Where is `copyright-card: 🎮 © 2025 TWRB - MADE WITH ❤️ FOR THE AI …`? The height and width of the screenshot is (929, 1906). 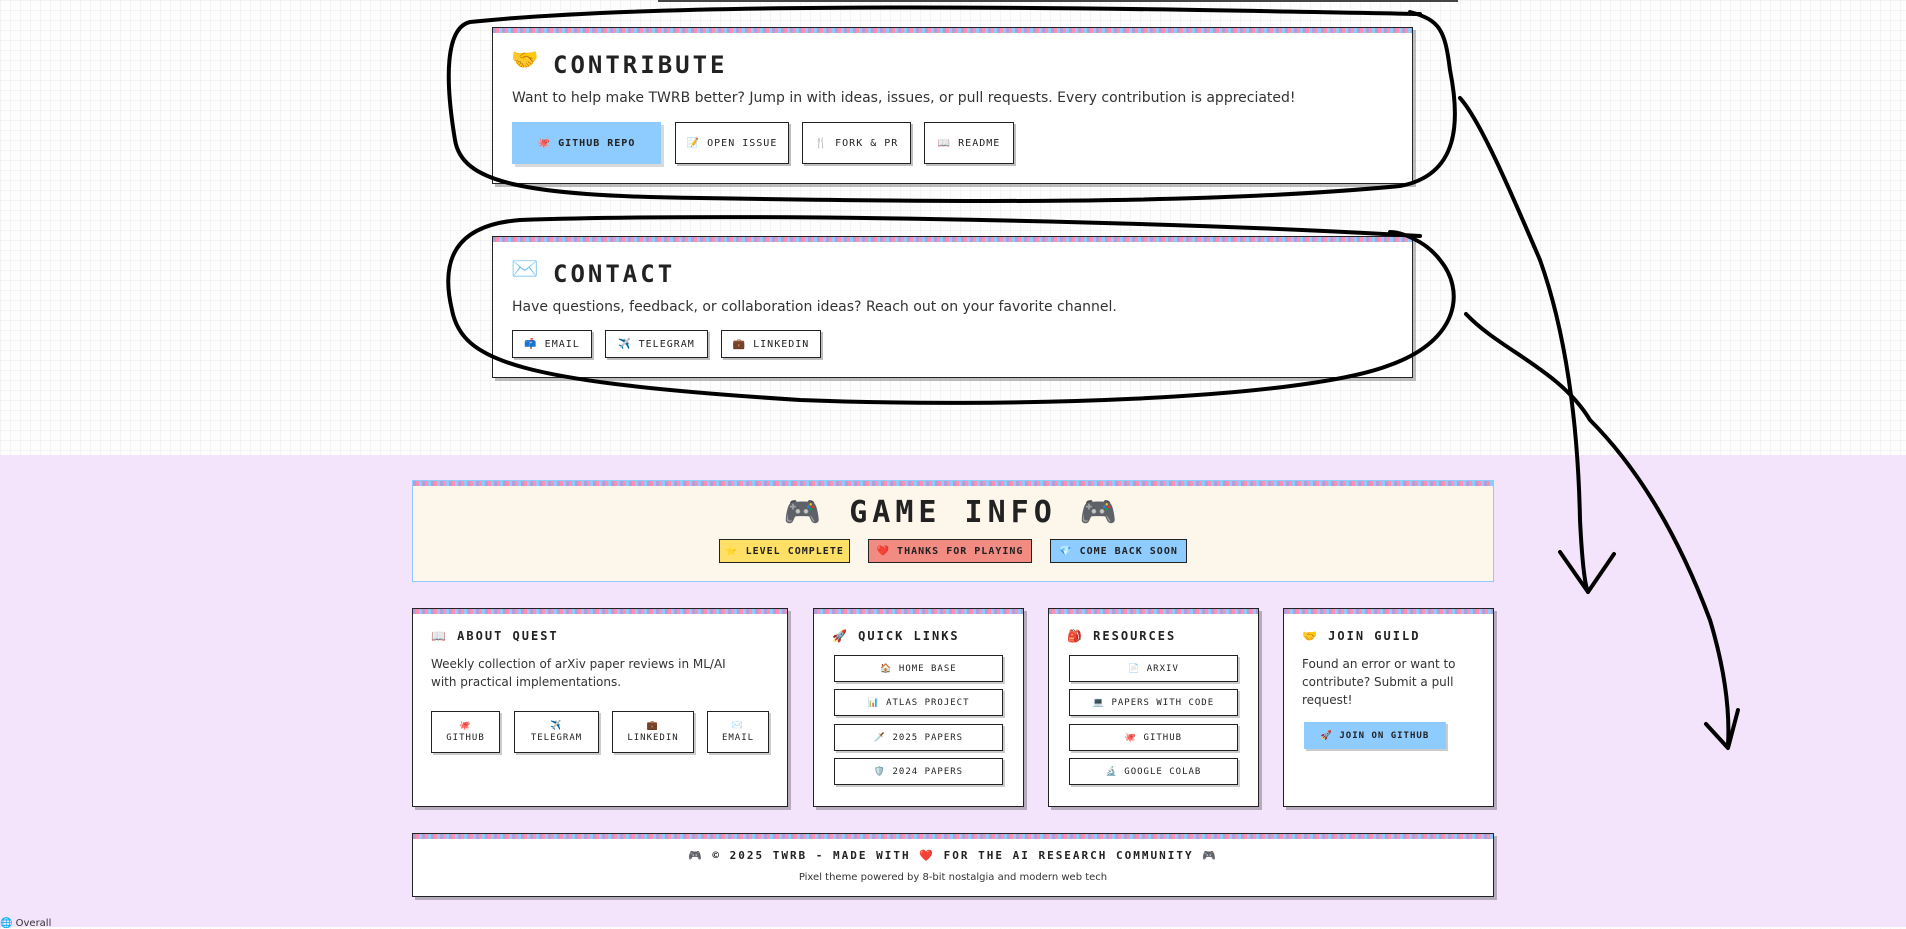
copyright-card: 🎮 © 2025 TWRB - MADE WITH ❤️ FOR THE AI … is located at coordinates (953, 865).